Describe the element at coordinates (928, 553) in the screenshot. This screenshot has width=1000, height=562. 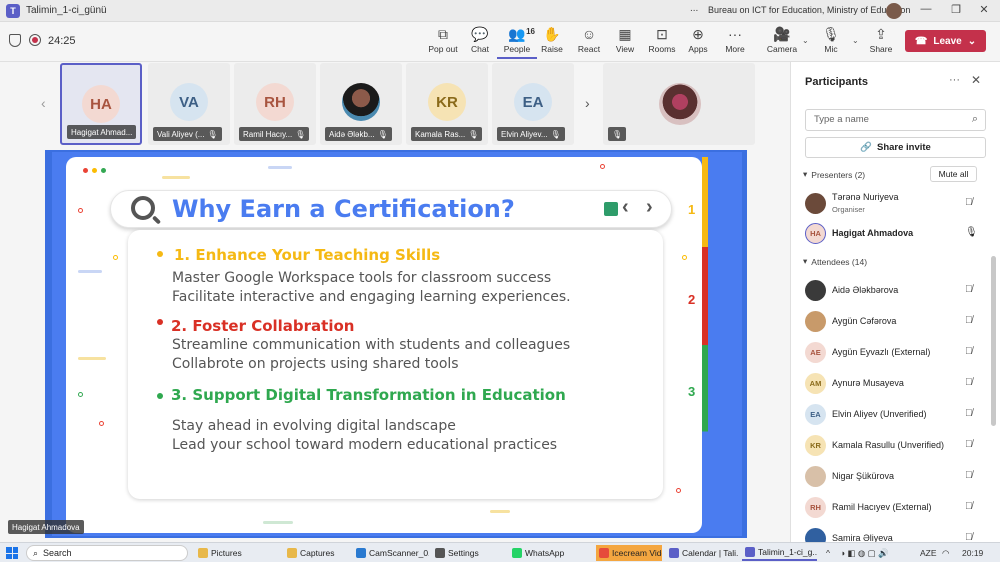
I see `language-indicator: AZE` at that location.